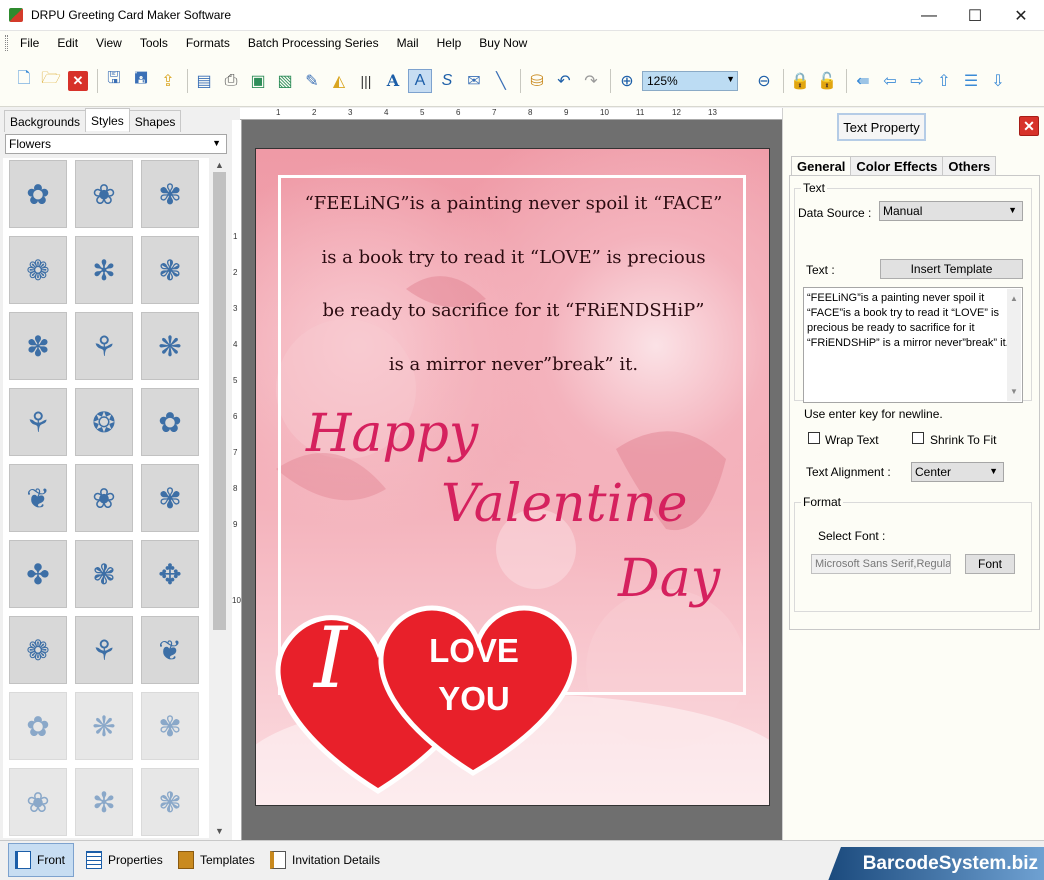 Image resolution: width=1044 pixels, height=880 pixels. I want to click on menu-batch-processing: Batch Processing Series, so click(313, 43).